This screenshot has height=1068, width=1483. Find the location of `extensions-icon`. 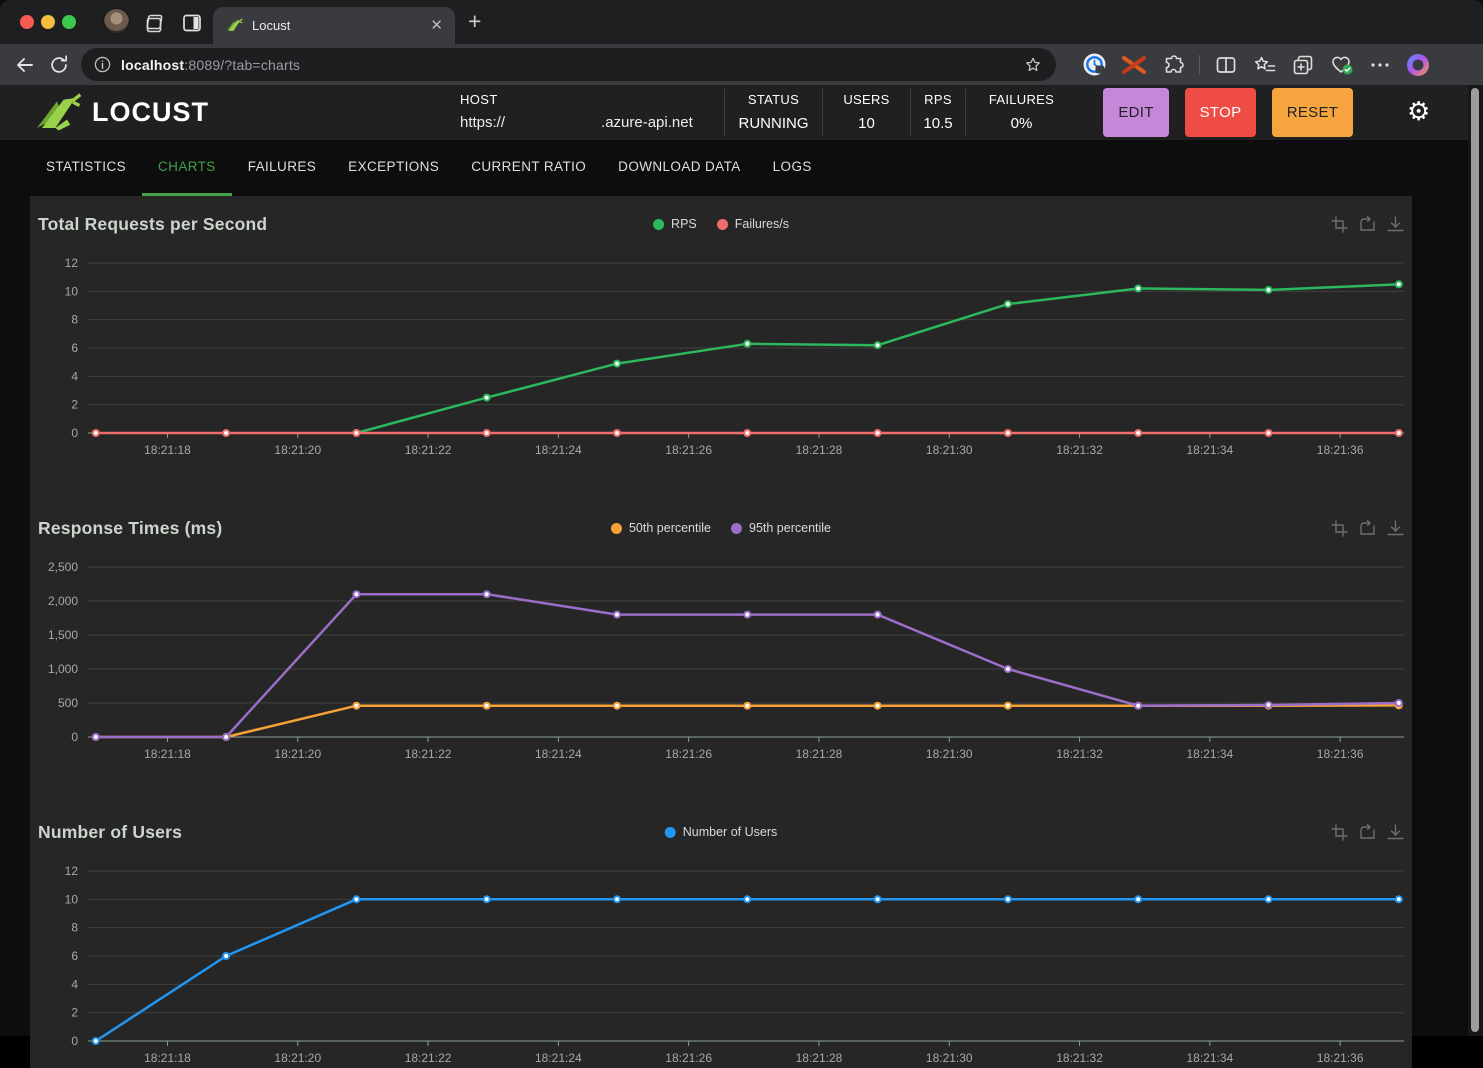

extensions-icon is located at coordinates (1173, 65).